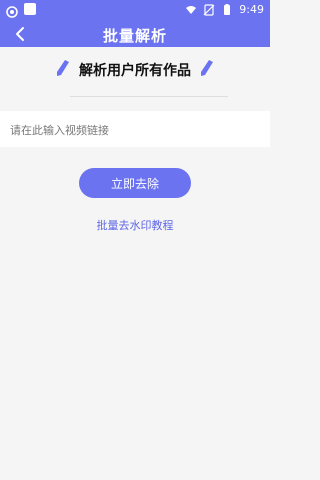 This screenshot has width=320, height=480. I want to click on link-input-row, so click(135, 129).